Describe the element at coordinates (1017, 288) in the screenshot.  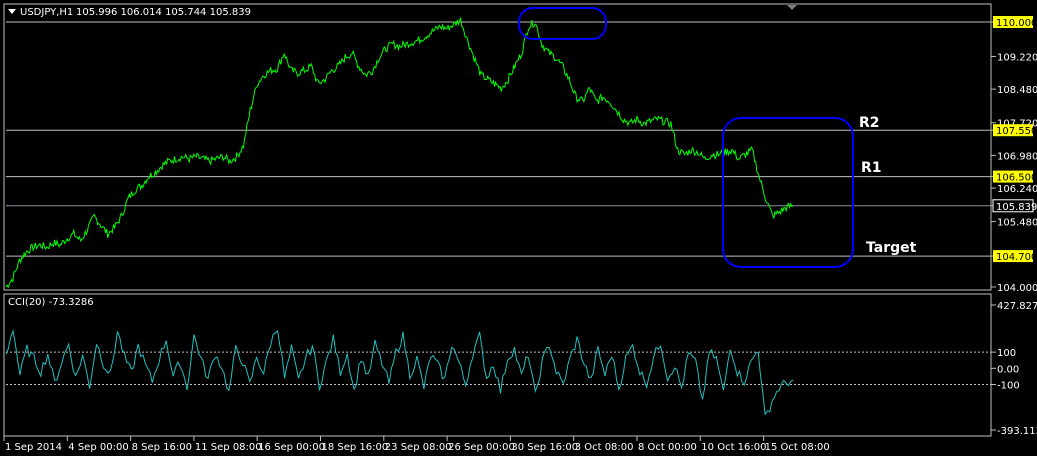
I see `y-tick-label: 104.000` at that location.